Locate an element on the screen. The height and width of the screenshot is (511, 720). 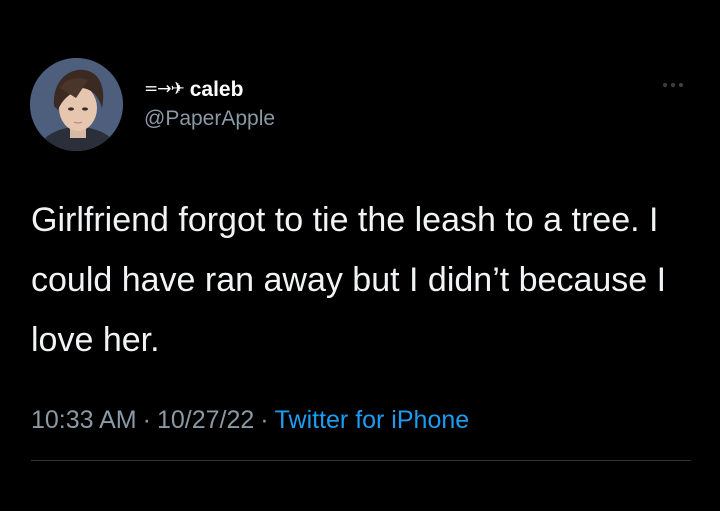
author-handle: @PaperApple is located at coordinates (209, 118).